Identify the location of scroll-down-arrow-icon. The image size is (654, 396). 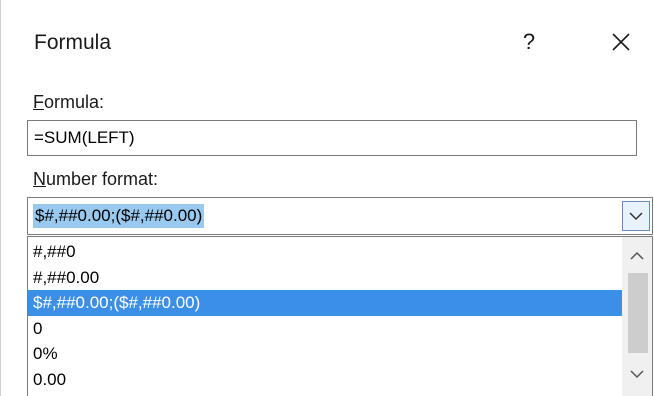
(637, 374).